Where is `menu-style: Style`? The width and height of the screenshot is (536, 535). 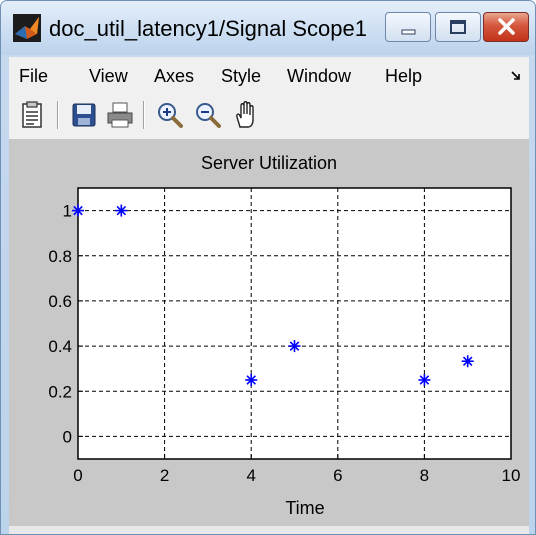 menu-style: Style is located at coordinates (241, 76).